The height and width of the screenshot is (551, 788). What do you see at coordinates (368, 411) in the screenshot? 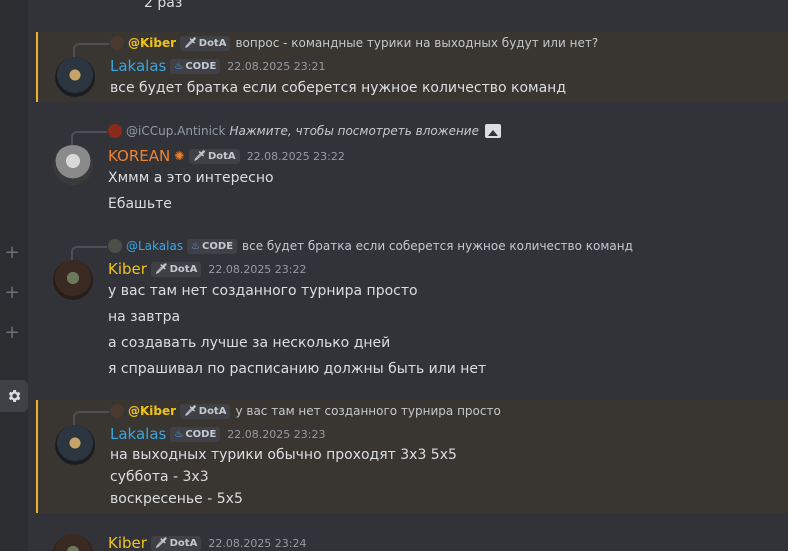
I see `reply-text: у вас там нет созданного турнира просто` at bounding box center [368, 411].